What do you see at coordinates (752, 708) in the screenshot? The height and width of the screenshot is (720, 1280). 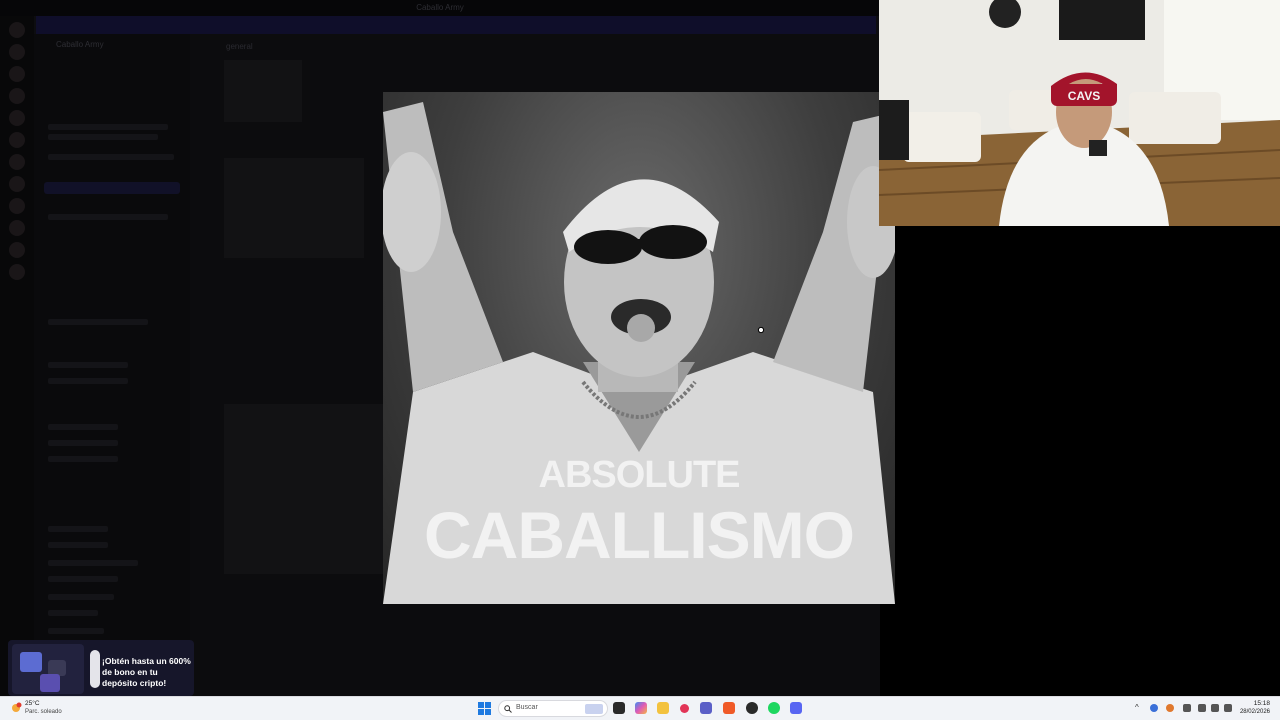 I see `chrome-icon` at bounding box center [752, 708].